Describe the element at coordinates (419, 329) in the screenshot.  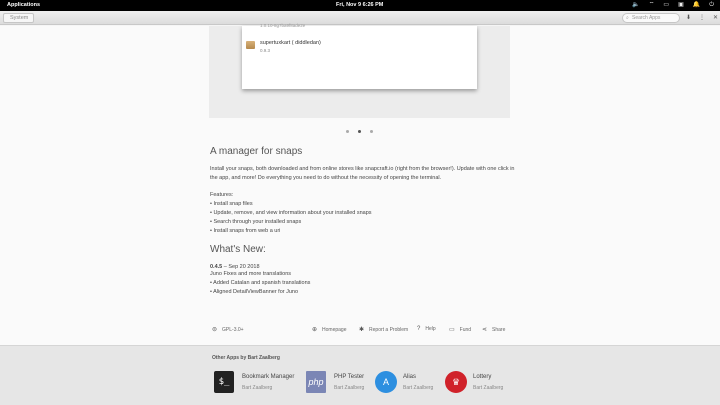
I see `help-icon: ?` at that location.